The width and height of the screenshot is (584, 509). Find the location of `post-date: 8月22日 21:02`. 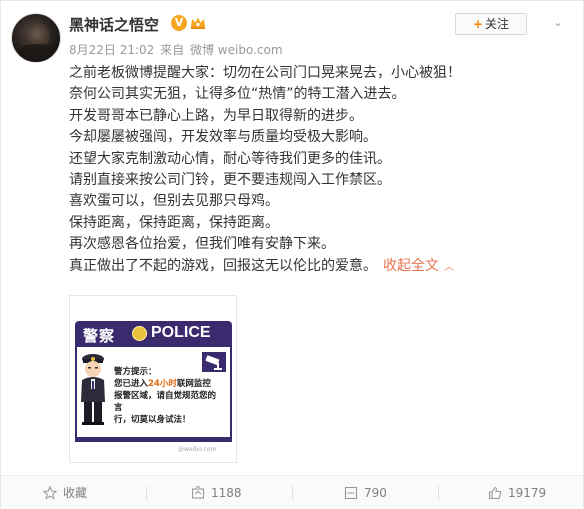

post-date: 8月22日 21:02 is located at coordinates (111, 50).